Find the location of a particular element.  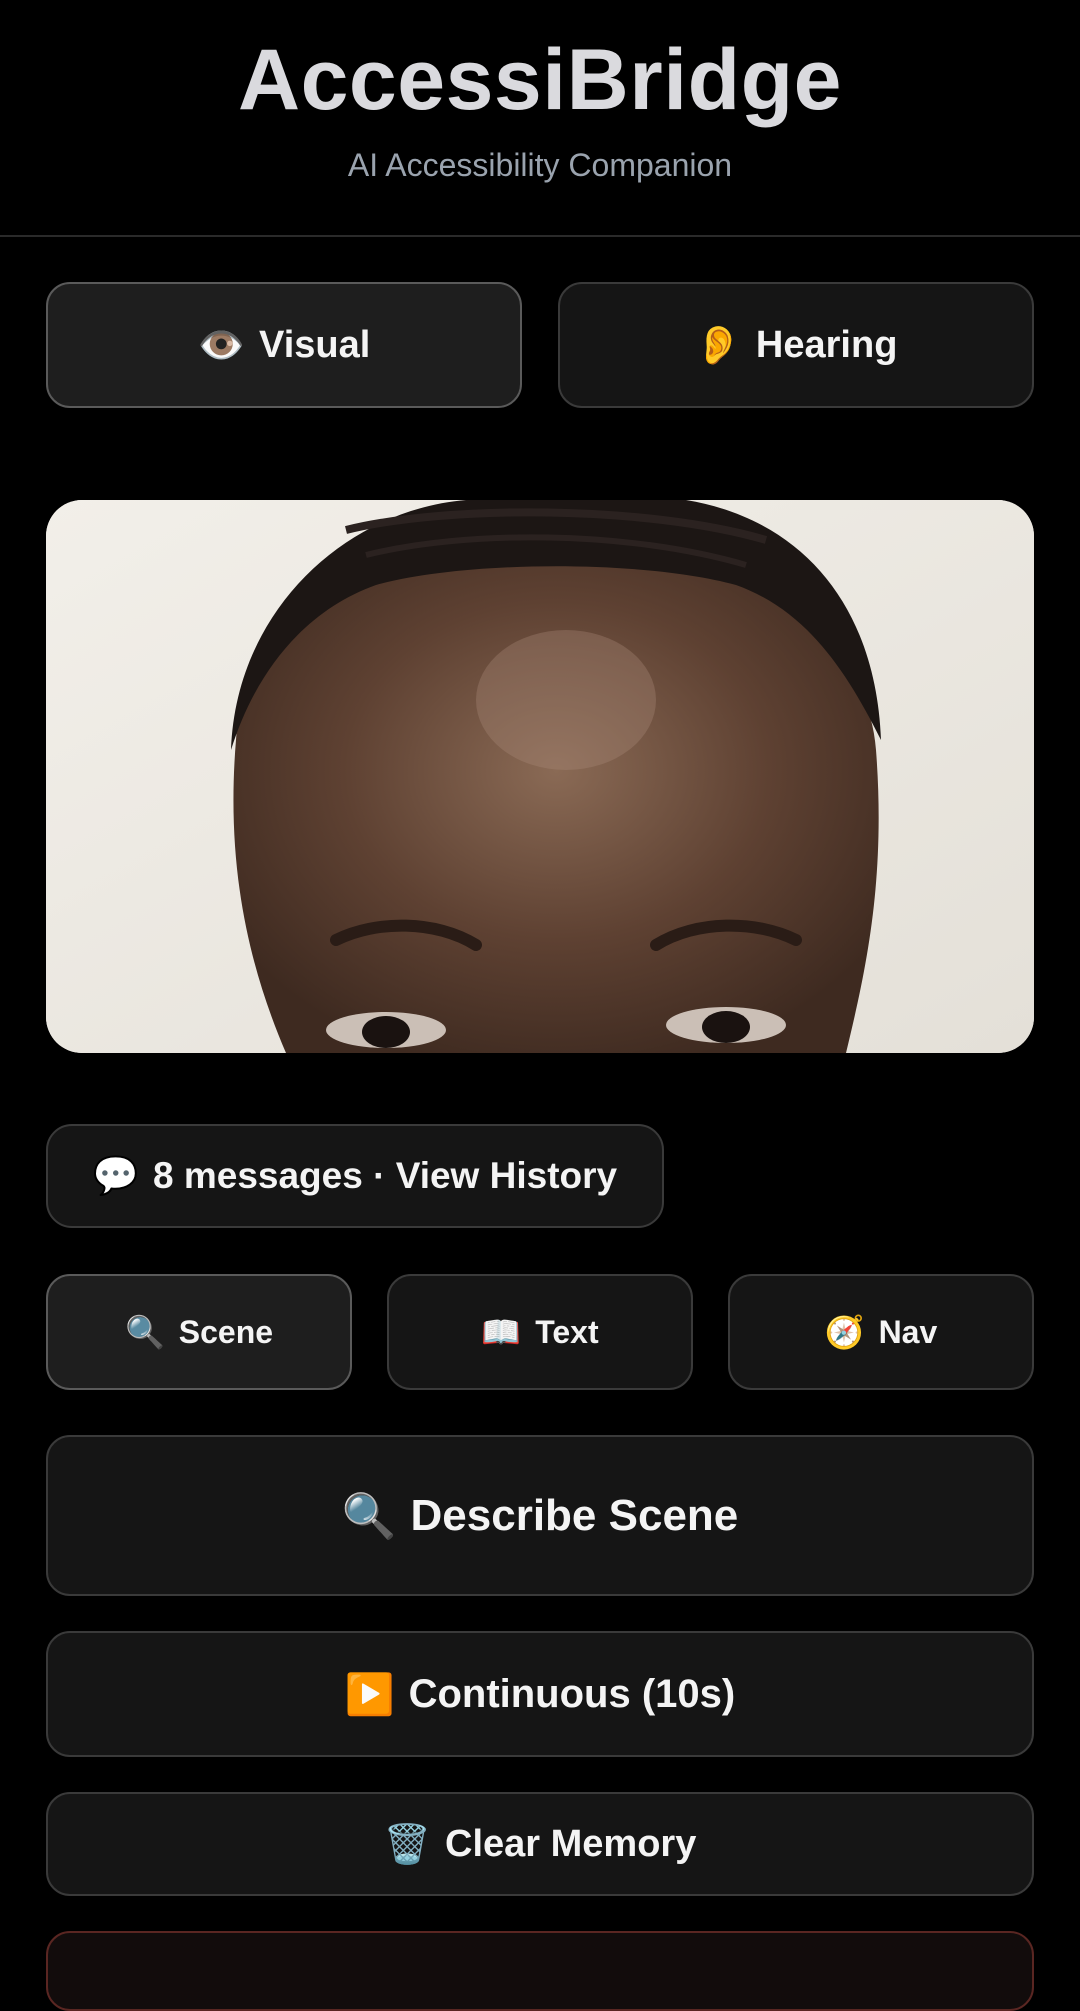

app-header: AccessiBridge AI Accessibility Companion is located at coordinates (540, 118).